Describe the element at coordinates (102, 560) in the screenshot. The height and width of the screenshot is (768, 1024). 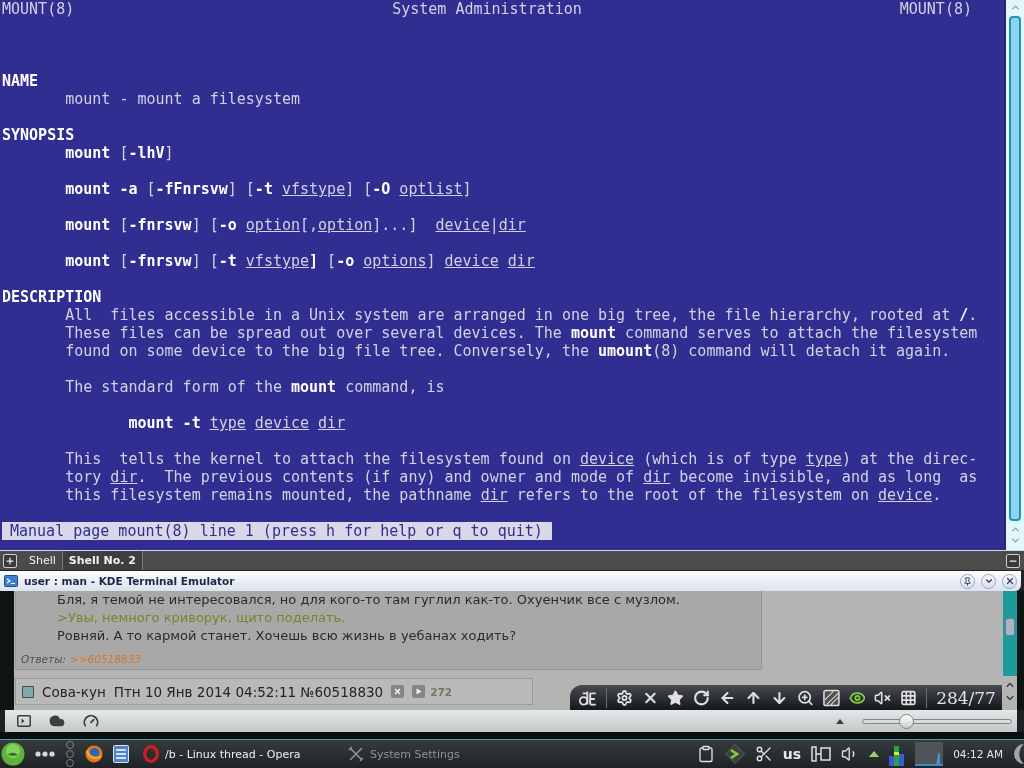
I see `tab: Shell No. 2` at that location.